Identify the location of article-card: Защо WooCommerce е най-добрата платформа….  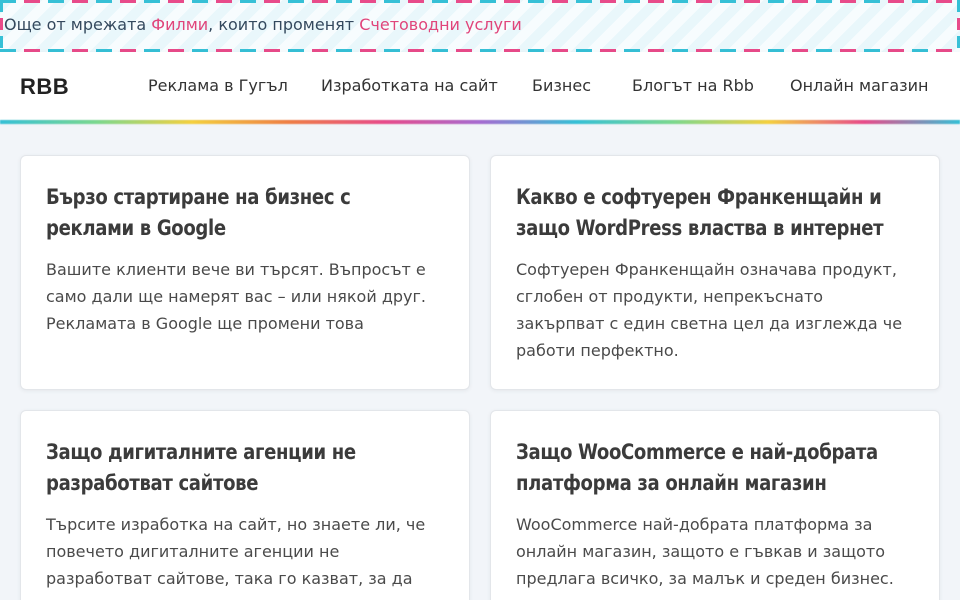
(715, 505).